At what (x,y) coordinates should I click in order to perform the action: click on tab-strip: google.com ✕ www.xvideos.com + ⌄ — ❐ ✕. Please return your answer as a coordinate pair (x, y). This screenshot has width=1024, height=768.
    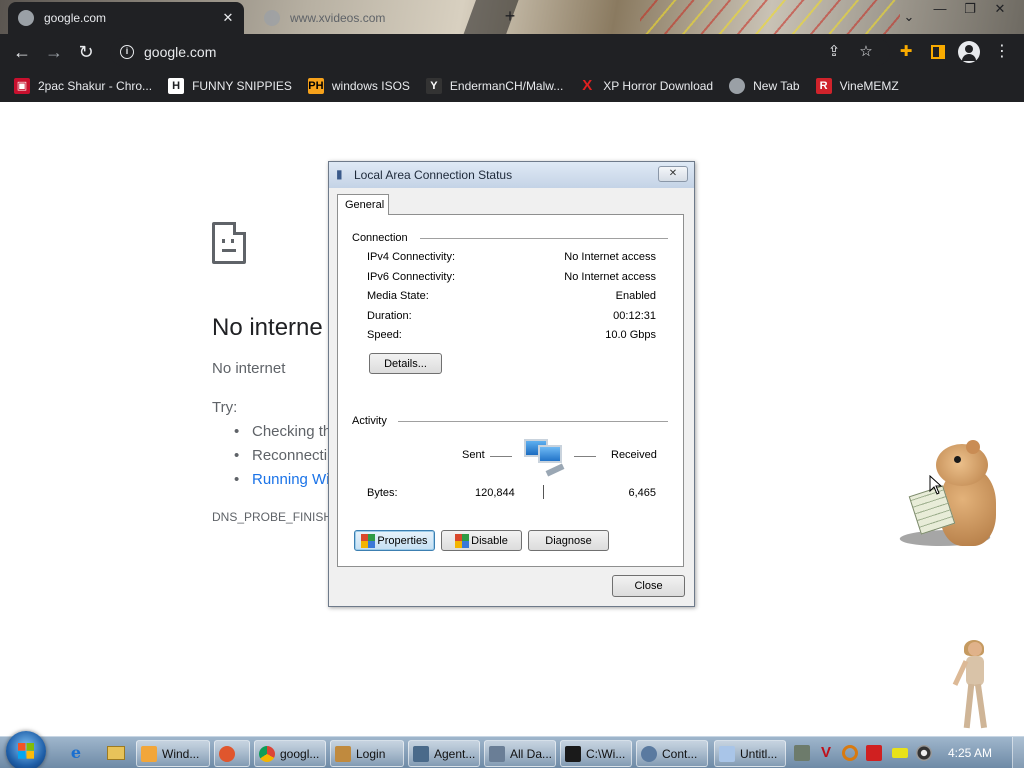
    Looking at the image, I should click on (512, 17).